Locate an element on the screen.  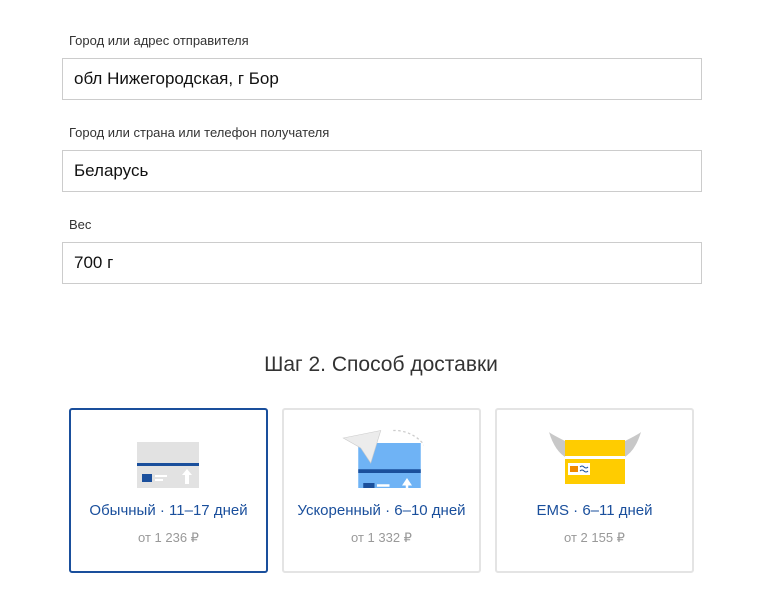
step2-title: Шаг 2. Способ доставки is located at coordinates (381, 364).